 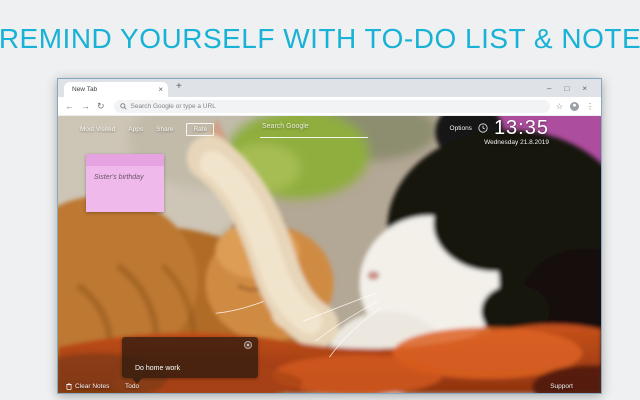 I want to click on nav-most-visited: Most Visited, so click(x=97, y=129).